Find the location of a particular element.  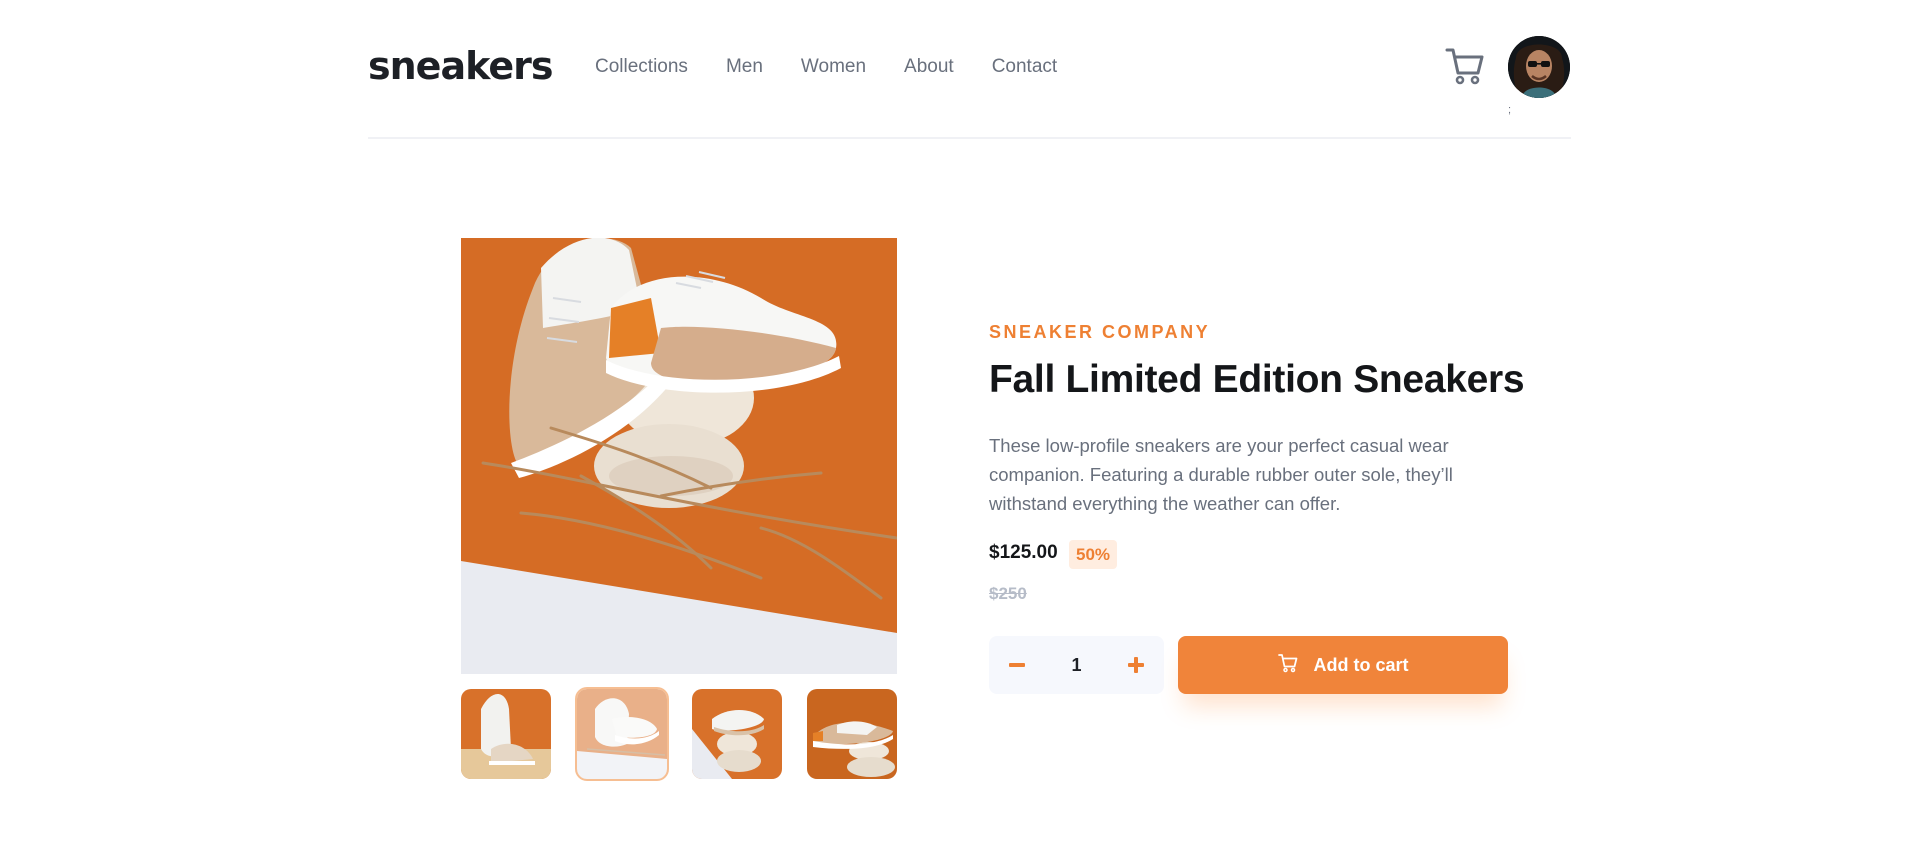

original-price: $250 is located at coordinates (1008, 593).